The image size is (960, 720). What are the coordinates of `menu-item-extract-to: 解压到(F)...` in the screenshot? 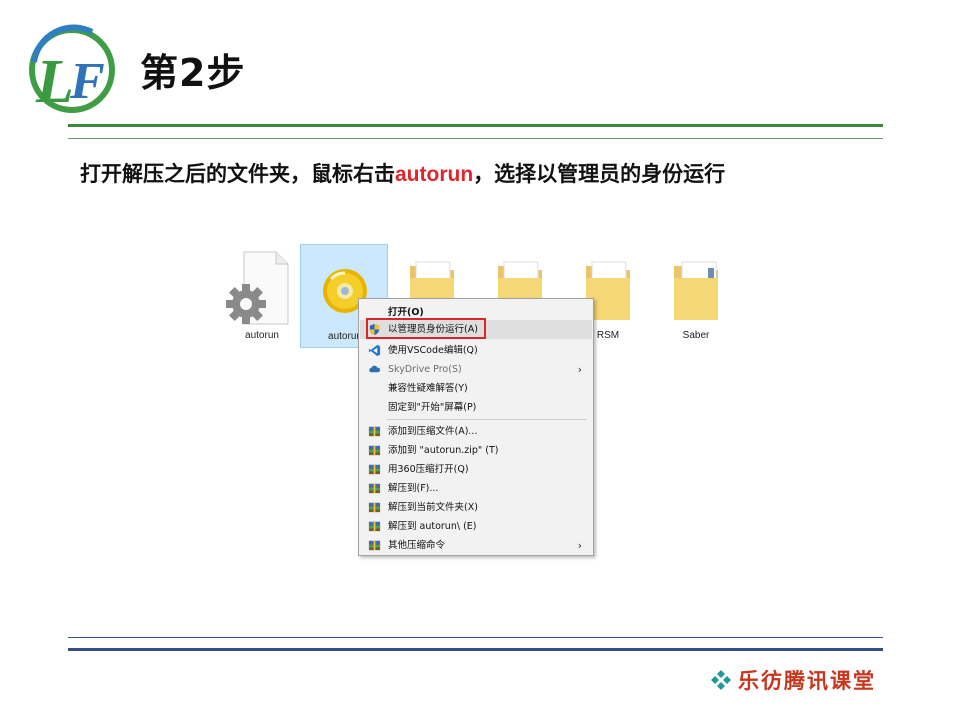 It's located at (476, 488).